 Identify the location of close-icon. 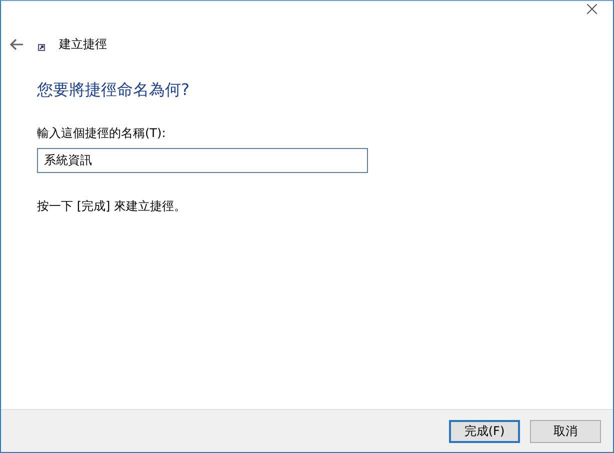
(592, 9).